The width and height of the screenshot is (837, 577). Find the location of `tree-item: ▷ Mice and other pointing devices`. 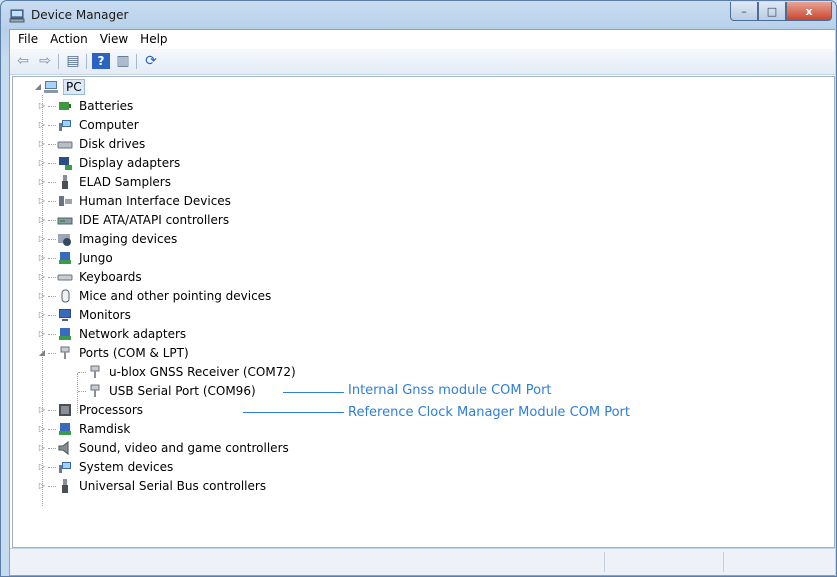

tree-item: ▷ Mice and other pointing devices is located at coordinates (155, 296).